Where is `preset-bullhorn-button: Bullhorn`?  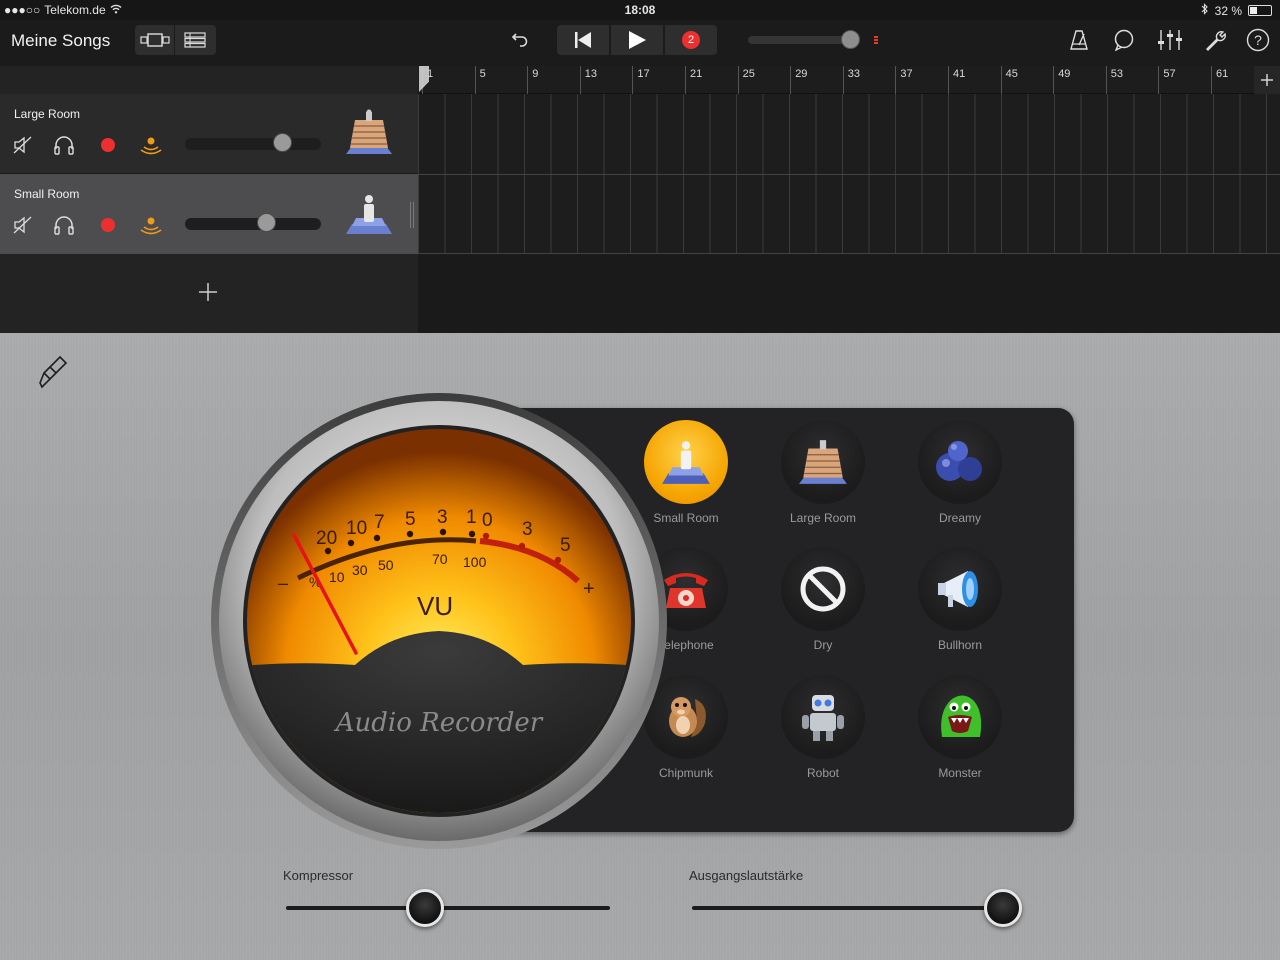 preset-bullhorn-button: Bullhorn is located at coordinates (960, 602).